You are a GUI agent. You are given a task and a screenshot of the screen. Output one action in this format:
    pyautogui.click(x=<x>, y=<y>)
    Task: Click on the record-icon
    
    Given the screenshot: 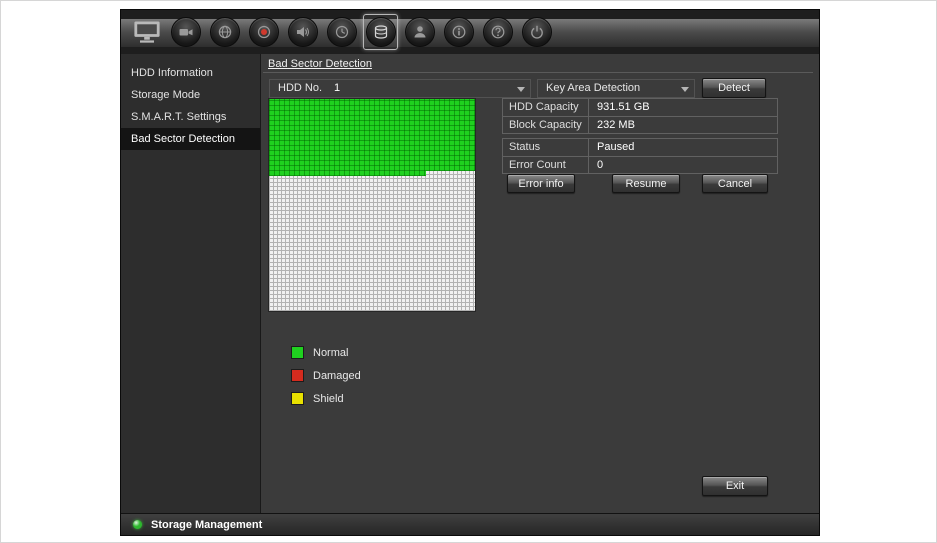 What is the action you would take?
    pyautogui.click(x=263, y=32)
    